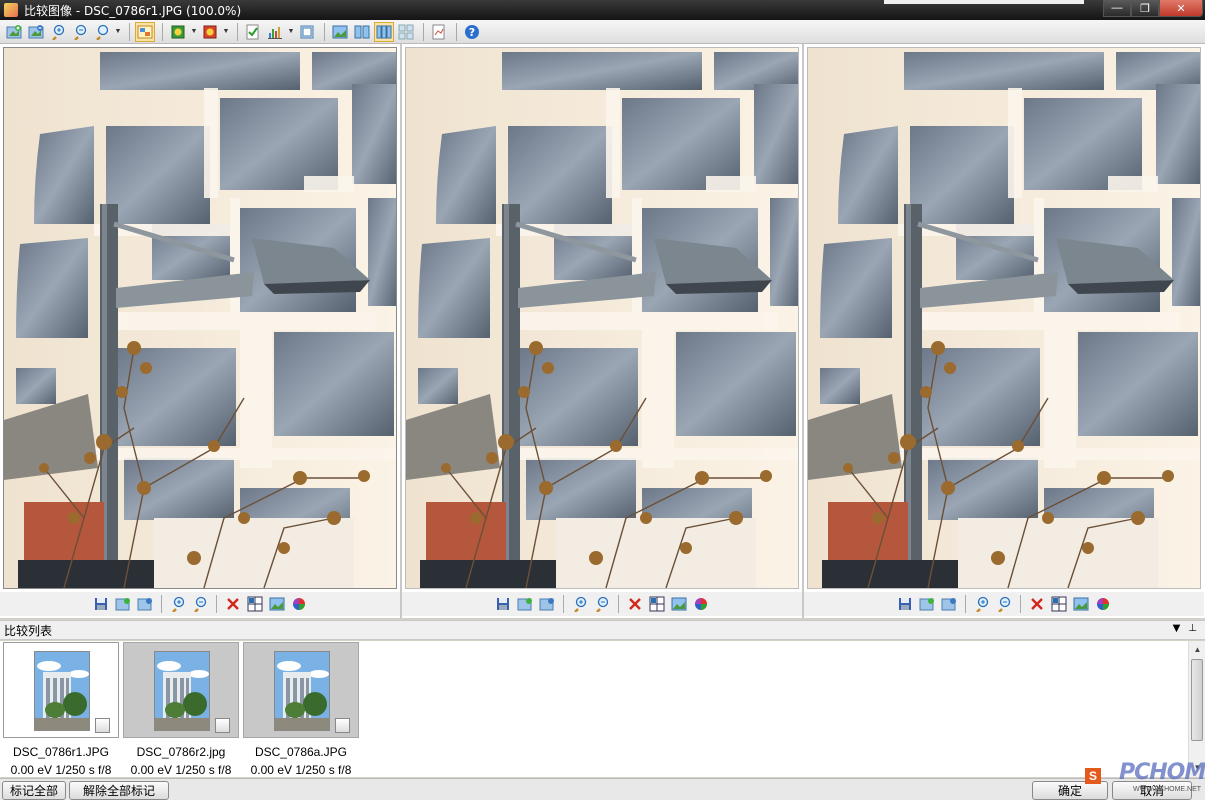  What do you see at coordinates (1197, 700) in the screenshot?
I see `scrollbar-thumb` at bounding box center [1197, 700].